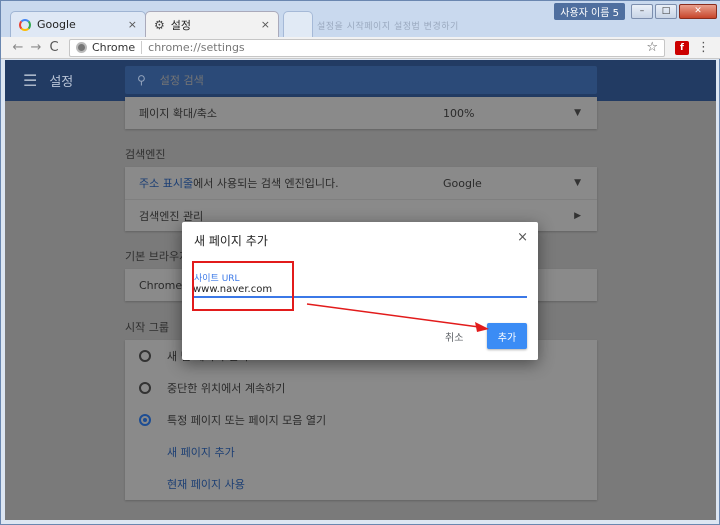 The width and height of the screenshot is (720, 525). What do you see at coordinates (159, 24) in the screenshot?
I see `gear-icon: ⚙` at bounding box center [159, 24].